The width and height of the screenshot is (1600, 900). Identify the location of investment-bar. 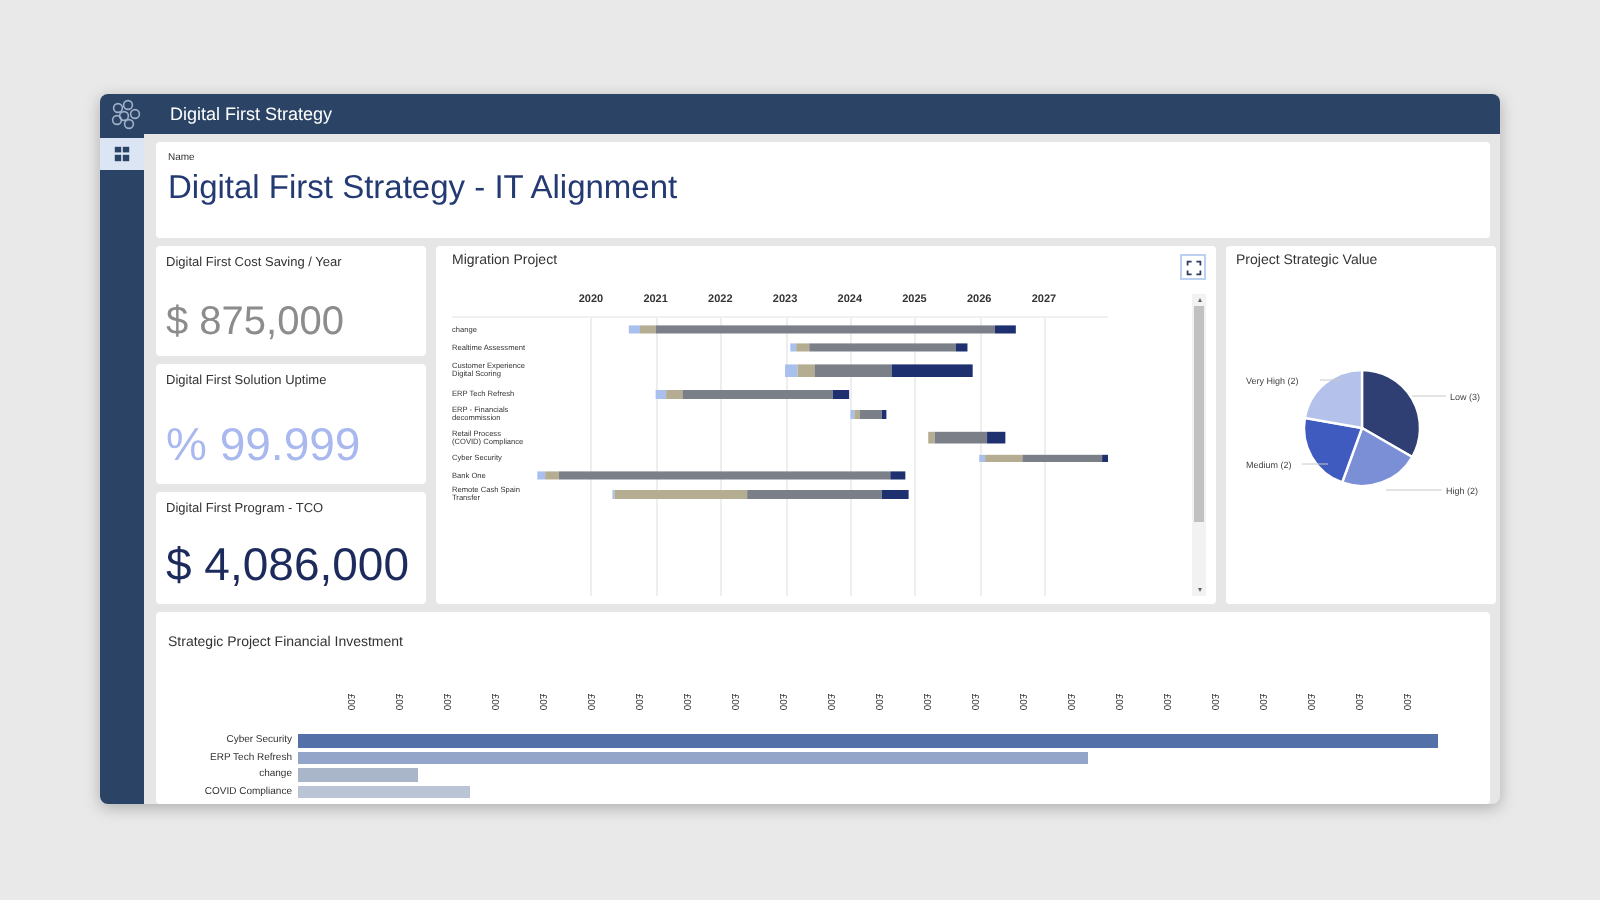
(358, 774).